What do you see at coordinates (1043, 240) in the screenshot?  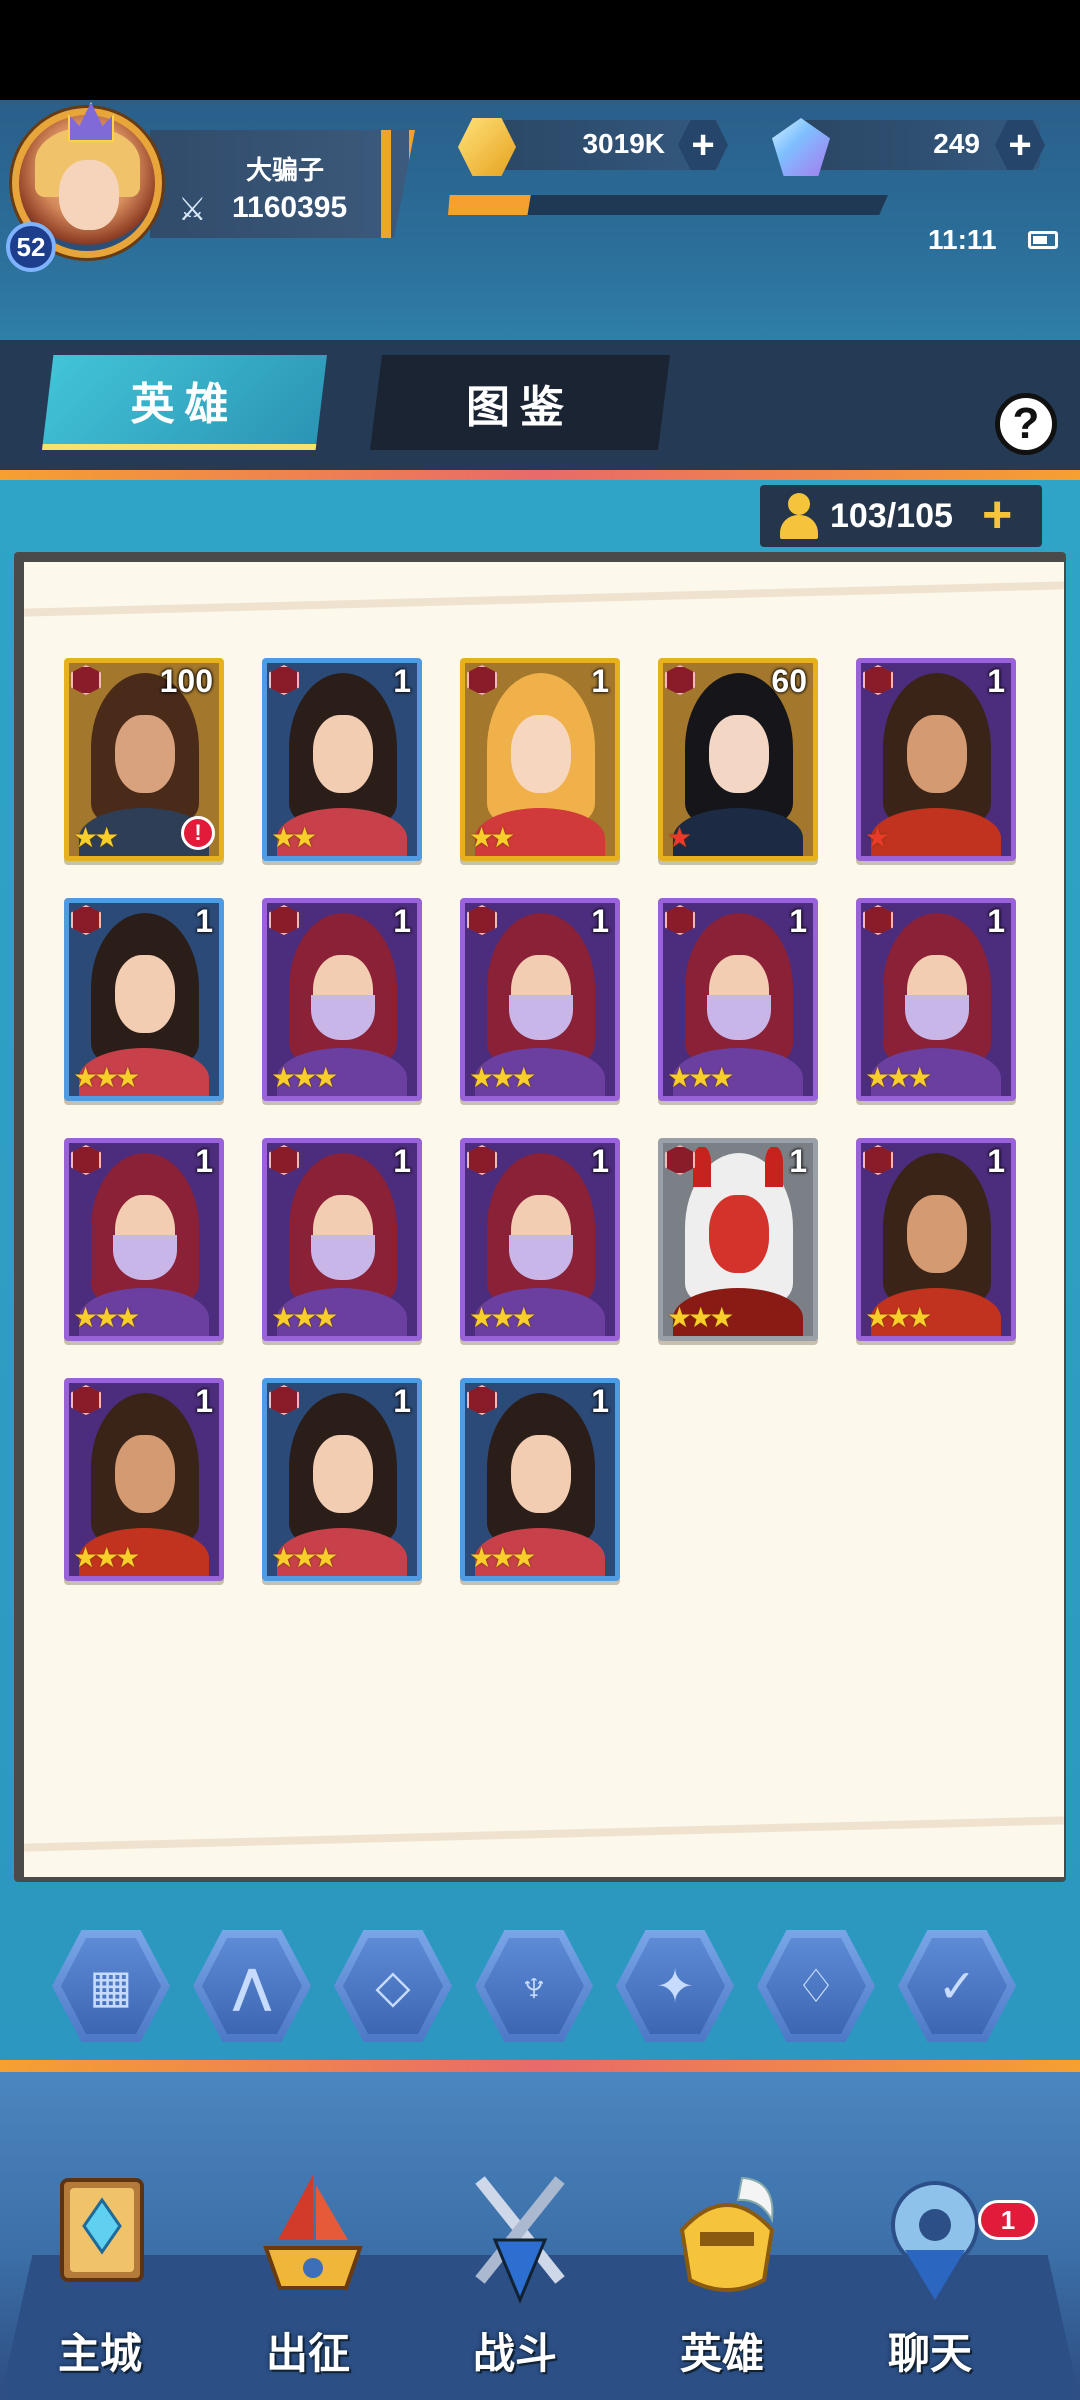 I see `battery-icon` at bounding box center [1043, 240].